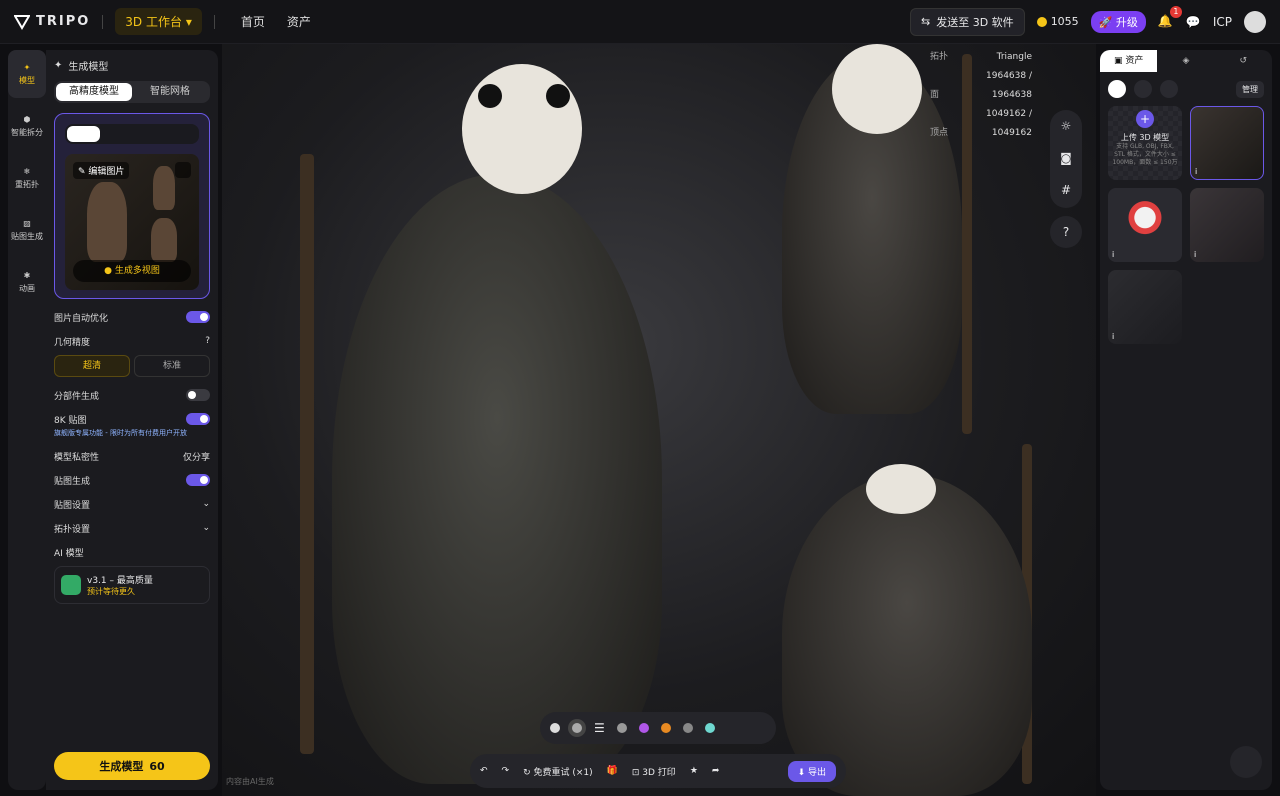 This screenshot has height=796, width=1280. What do you see at coordinates (27, 74) in the screenshot?
I see `rail-item-model: ✦ 模型` at bounding box center [27, 74].